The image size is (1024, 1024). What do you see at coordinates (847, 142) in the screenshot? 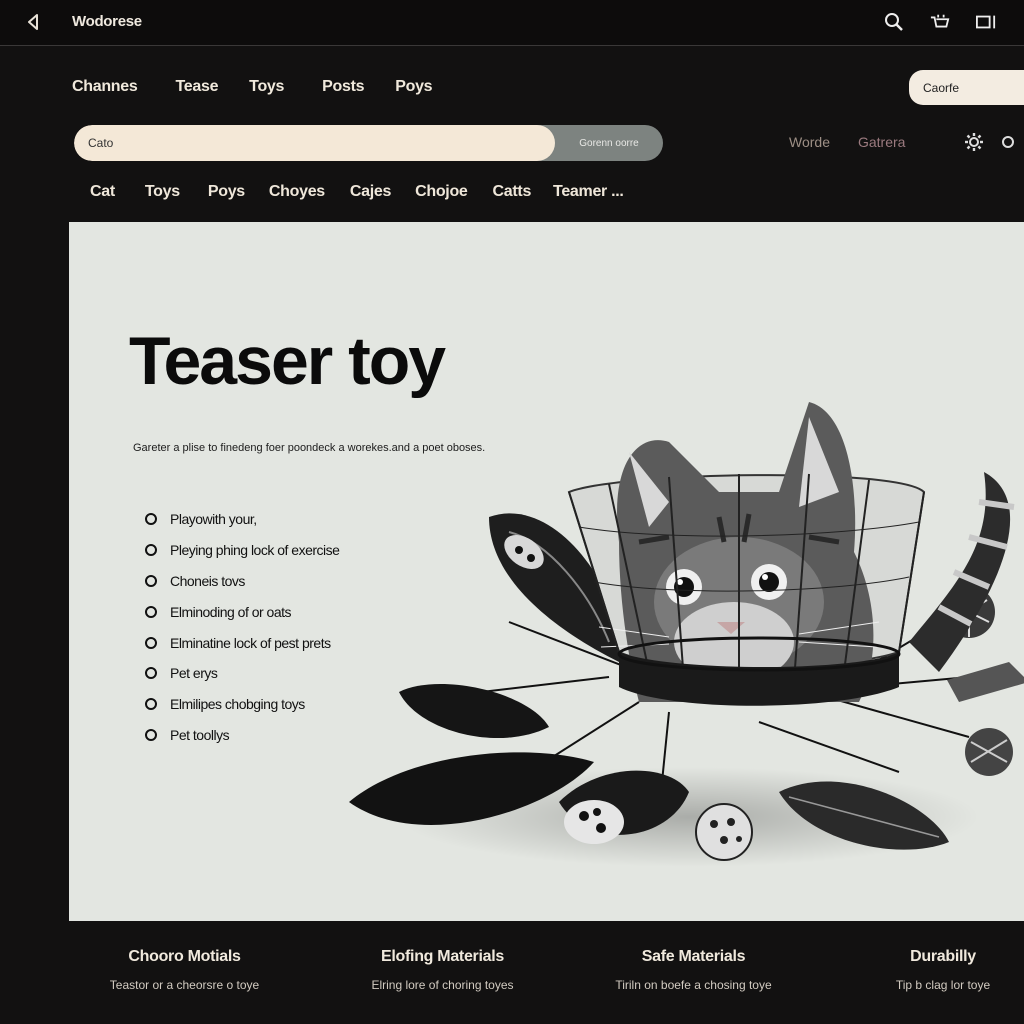
I see `filter-links: Worde Gatrera` at bounding box center [847, 142].